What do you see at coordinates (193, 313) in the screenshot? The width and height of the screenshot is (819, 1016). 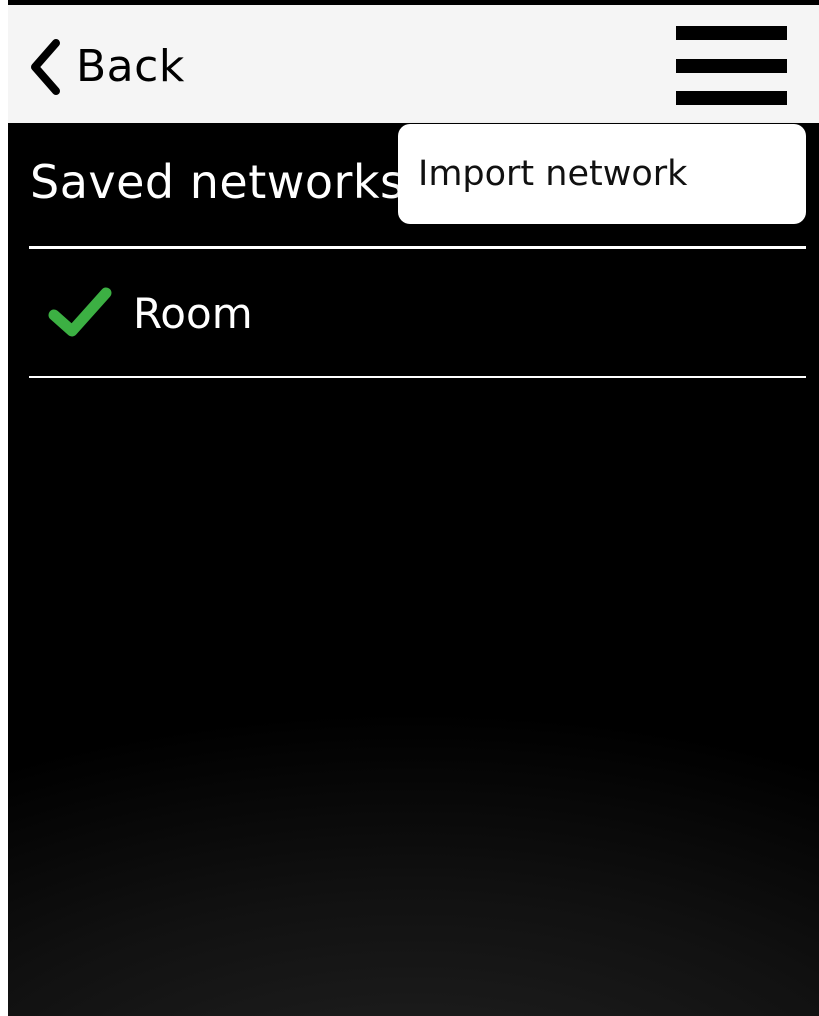 I see `network-name: Room` at bounding box center [193, 313].